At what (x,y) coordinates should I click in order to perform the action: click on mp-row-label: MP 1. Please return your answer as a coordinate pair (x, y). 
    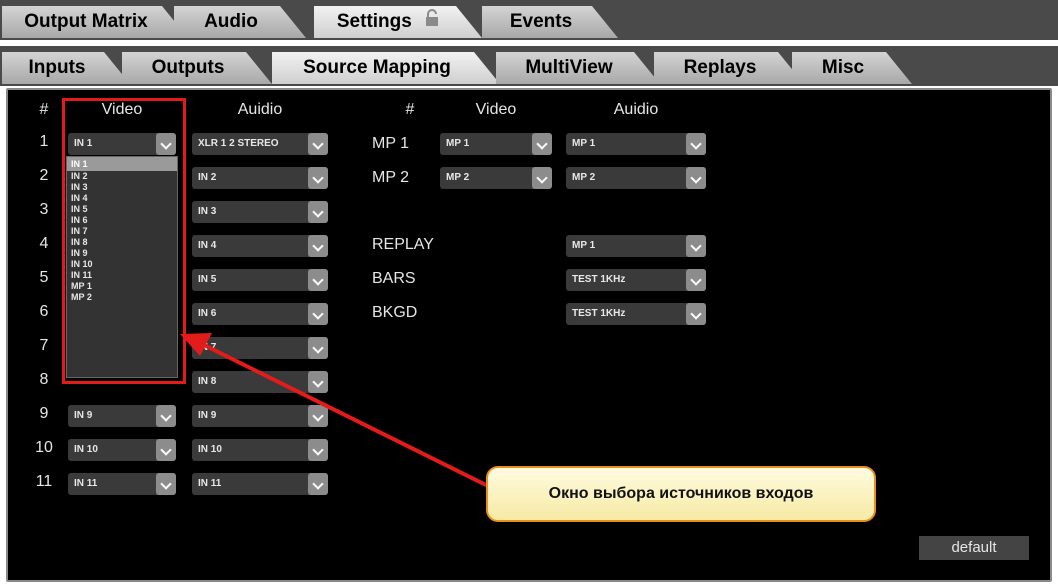
    Looking at the image, I should click on (391, 143).